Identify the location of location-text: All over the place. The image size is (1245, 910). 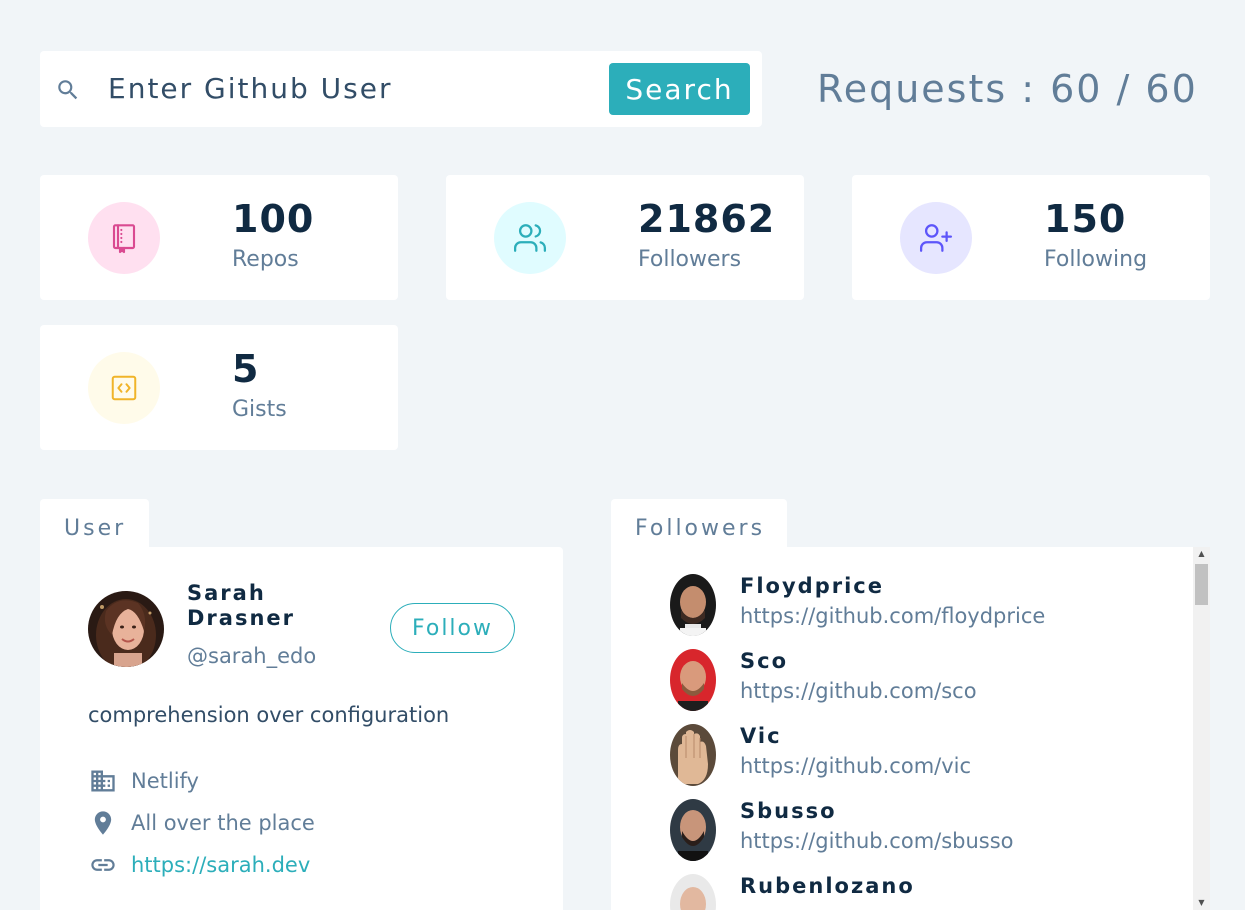
(223, 823).